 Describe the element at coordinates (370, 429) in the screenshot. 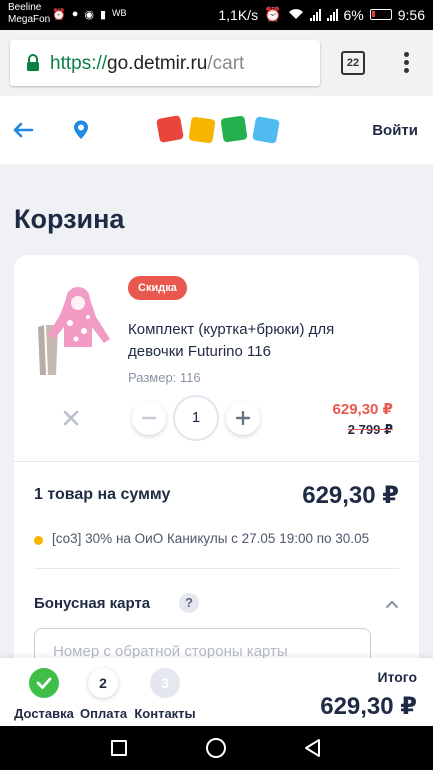

I see `price-original: 2 799 ₽` at that location.